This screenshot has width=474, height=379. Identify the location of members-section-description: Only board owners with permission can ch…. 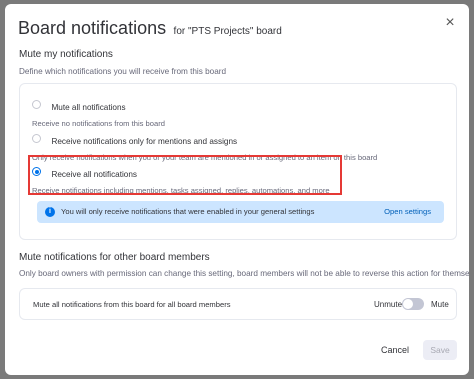
(244, 273).